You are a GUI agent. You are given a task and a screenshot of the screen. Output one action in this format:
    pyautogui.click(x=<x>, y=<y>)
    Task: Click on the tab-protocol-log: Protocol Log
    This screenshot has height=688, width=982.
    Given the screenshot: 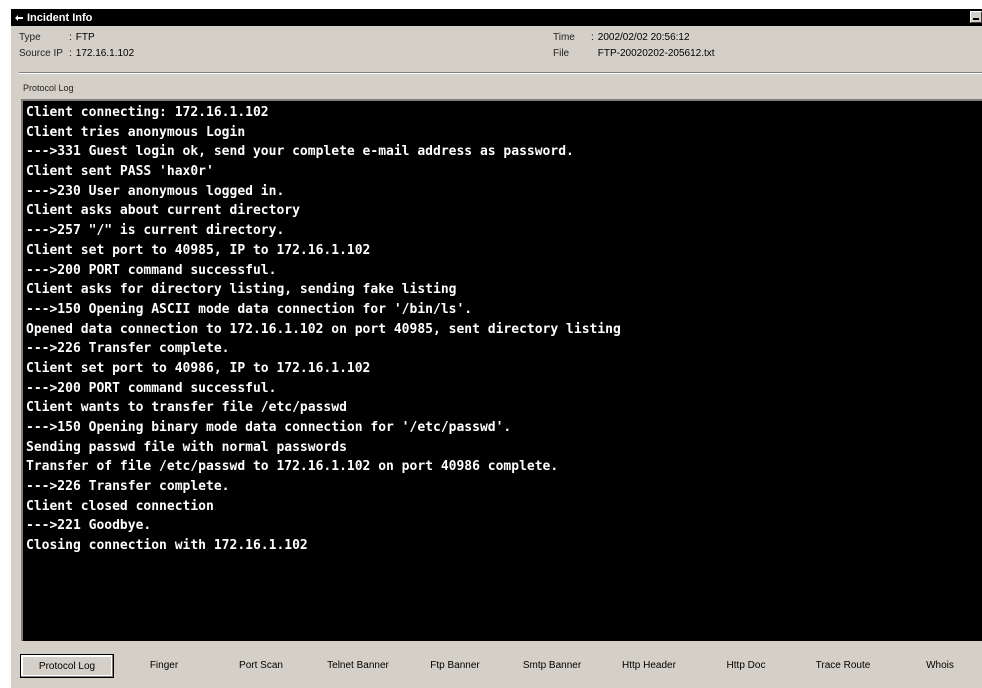 What is the action you would take?
    pyautogui.click(x=67, y=666)
    